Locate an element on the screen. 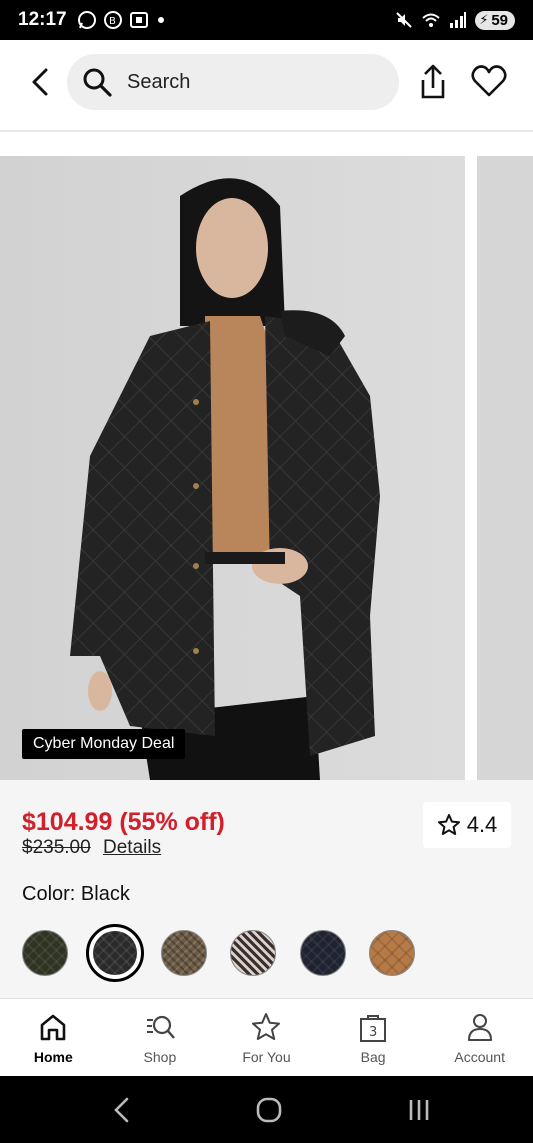 Image resolution: width=533 pixels, height=1143 pixels. status-notification-icons: B is located at coordinates (122, 20).